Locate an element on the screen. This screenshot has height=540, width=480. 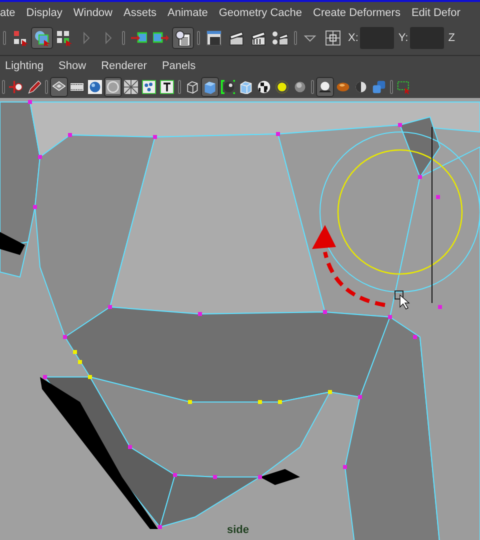
menu-item: Show is located at coordinates (72, 66).